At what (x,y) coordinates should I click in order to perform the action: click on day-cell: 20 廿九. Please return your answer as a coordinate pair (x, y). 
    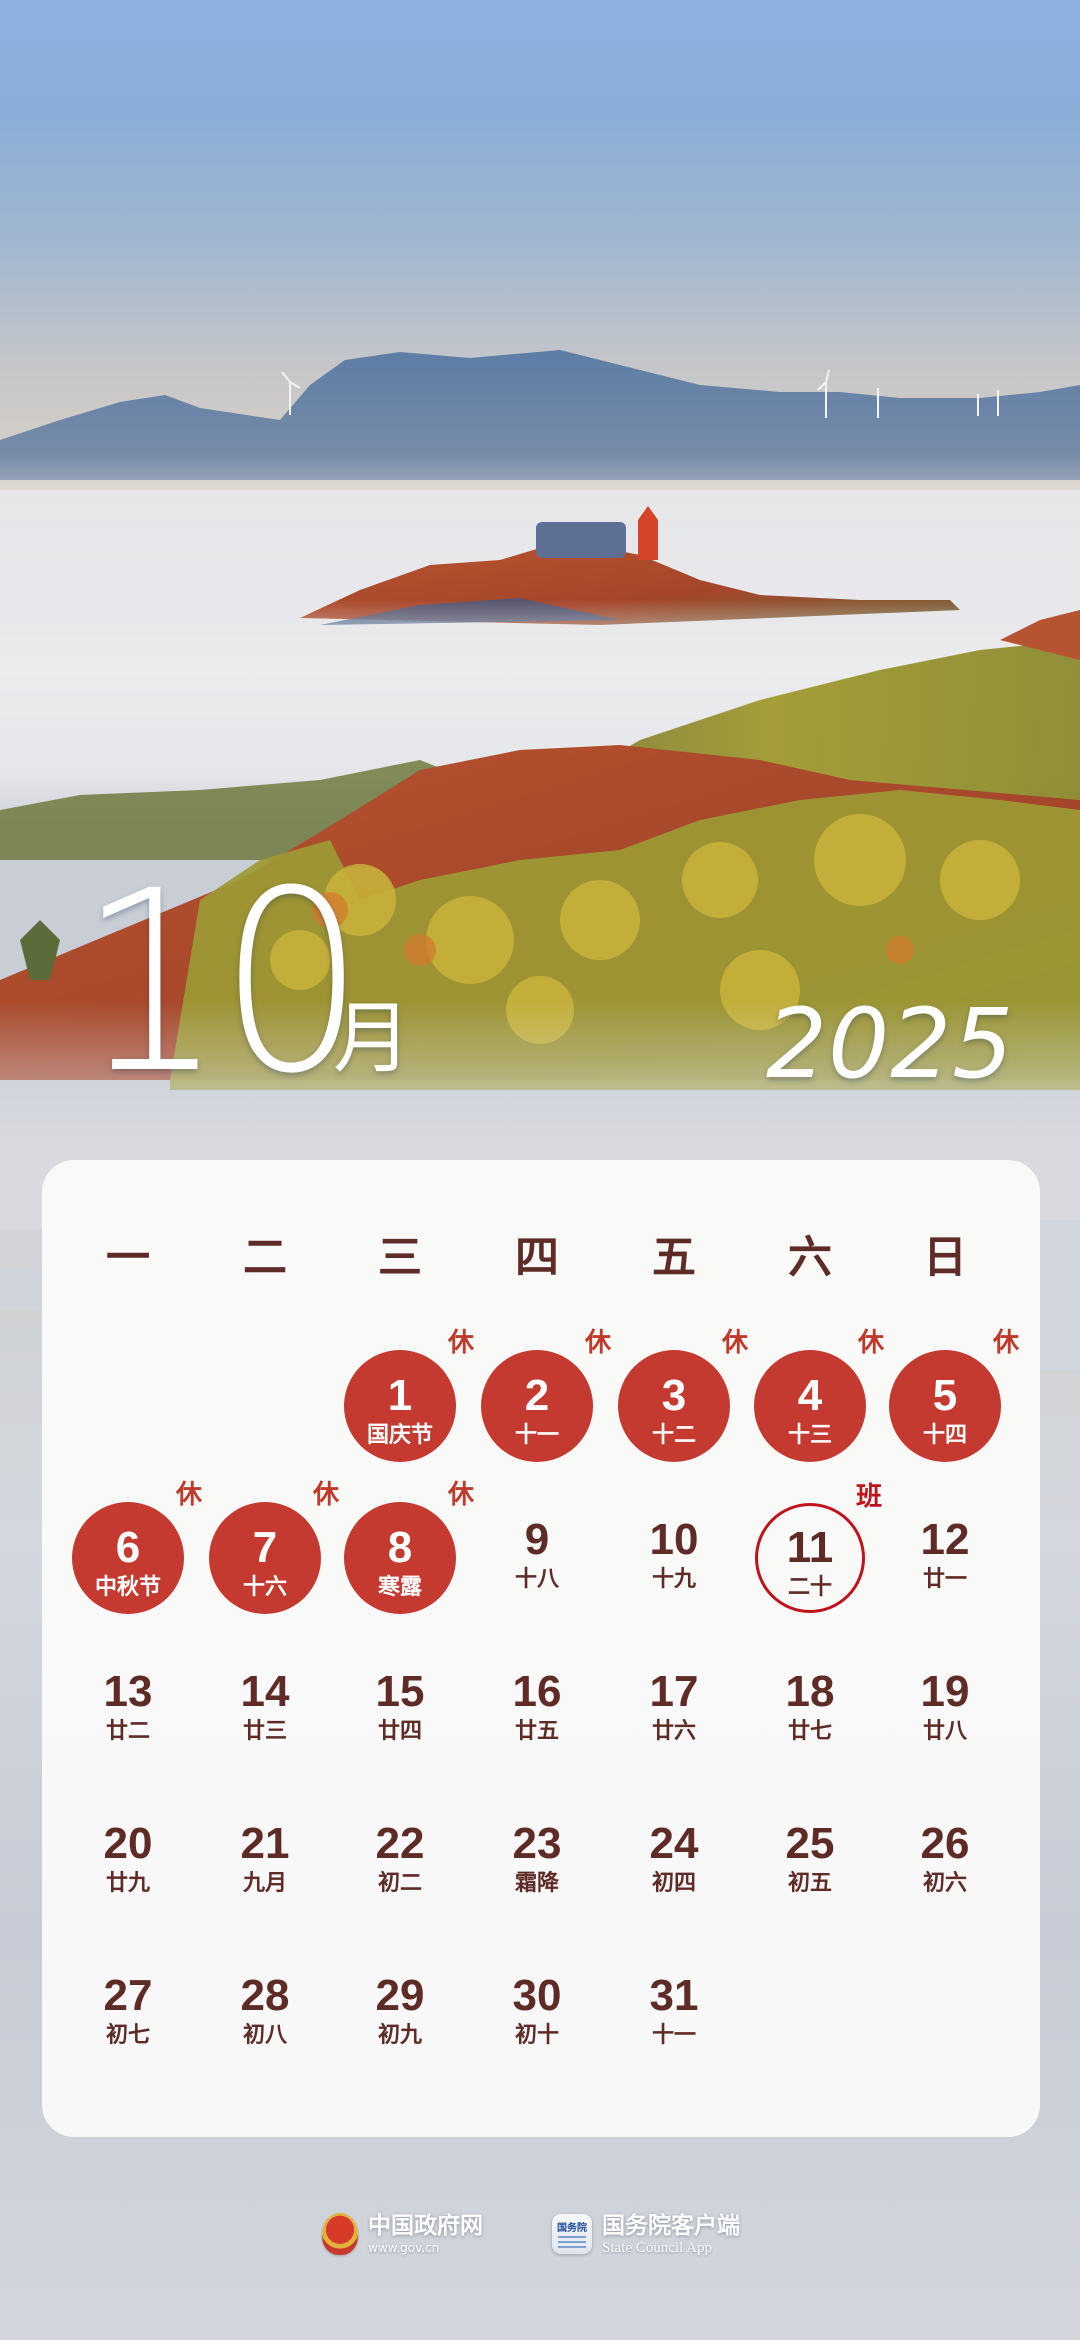
    Looking at the image, I should click on (128, 1868).